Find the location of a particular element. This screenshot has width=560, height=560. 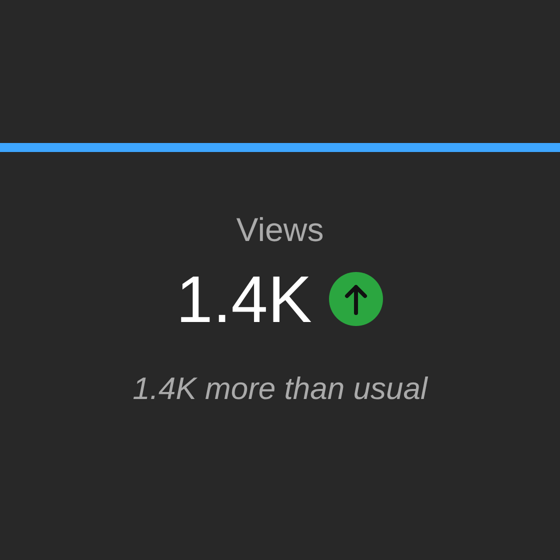

metric-note: 1.4K more than usual is located at coordinates (280, 389).